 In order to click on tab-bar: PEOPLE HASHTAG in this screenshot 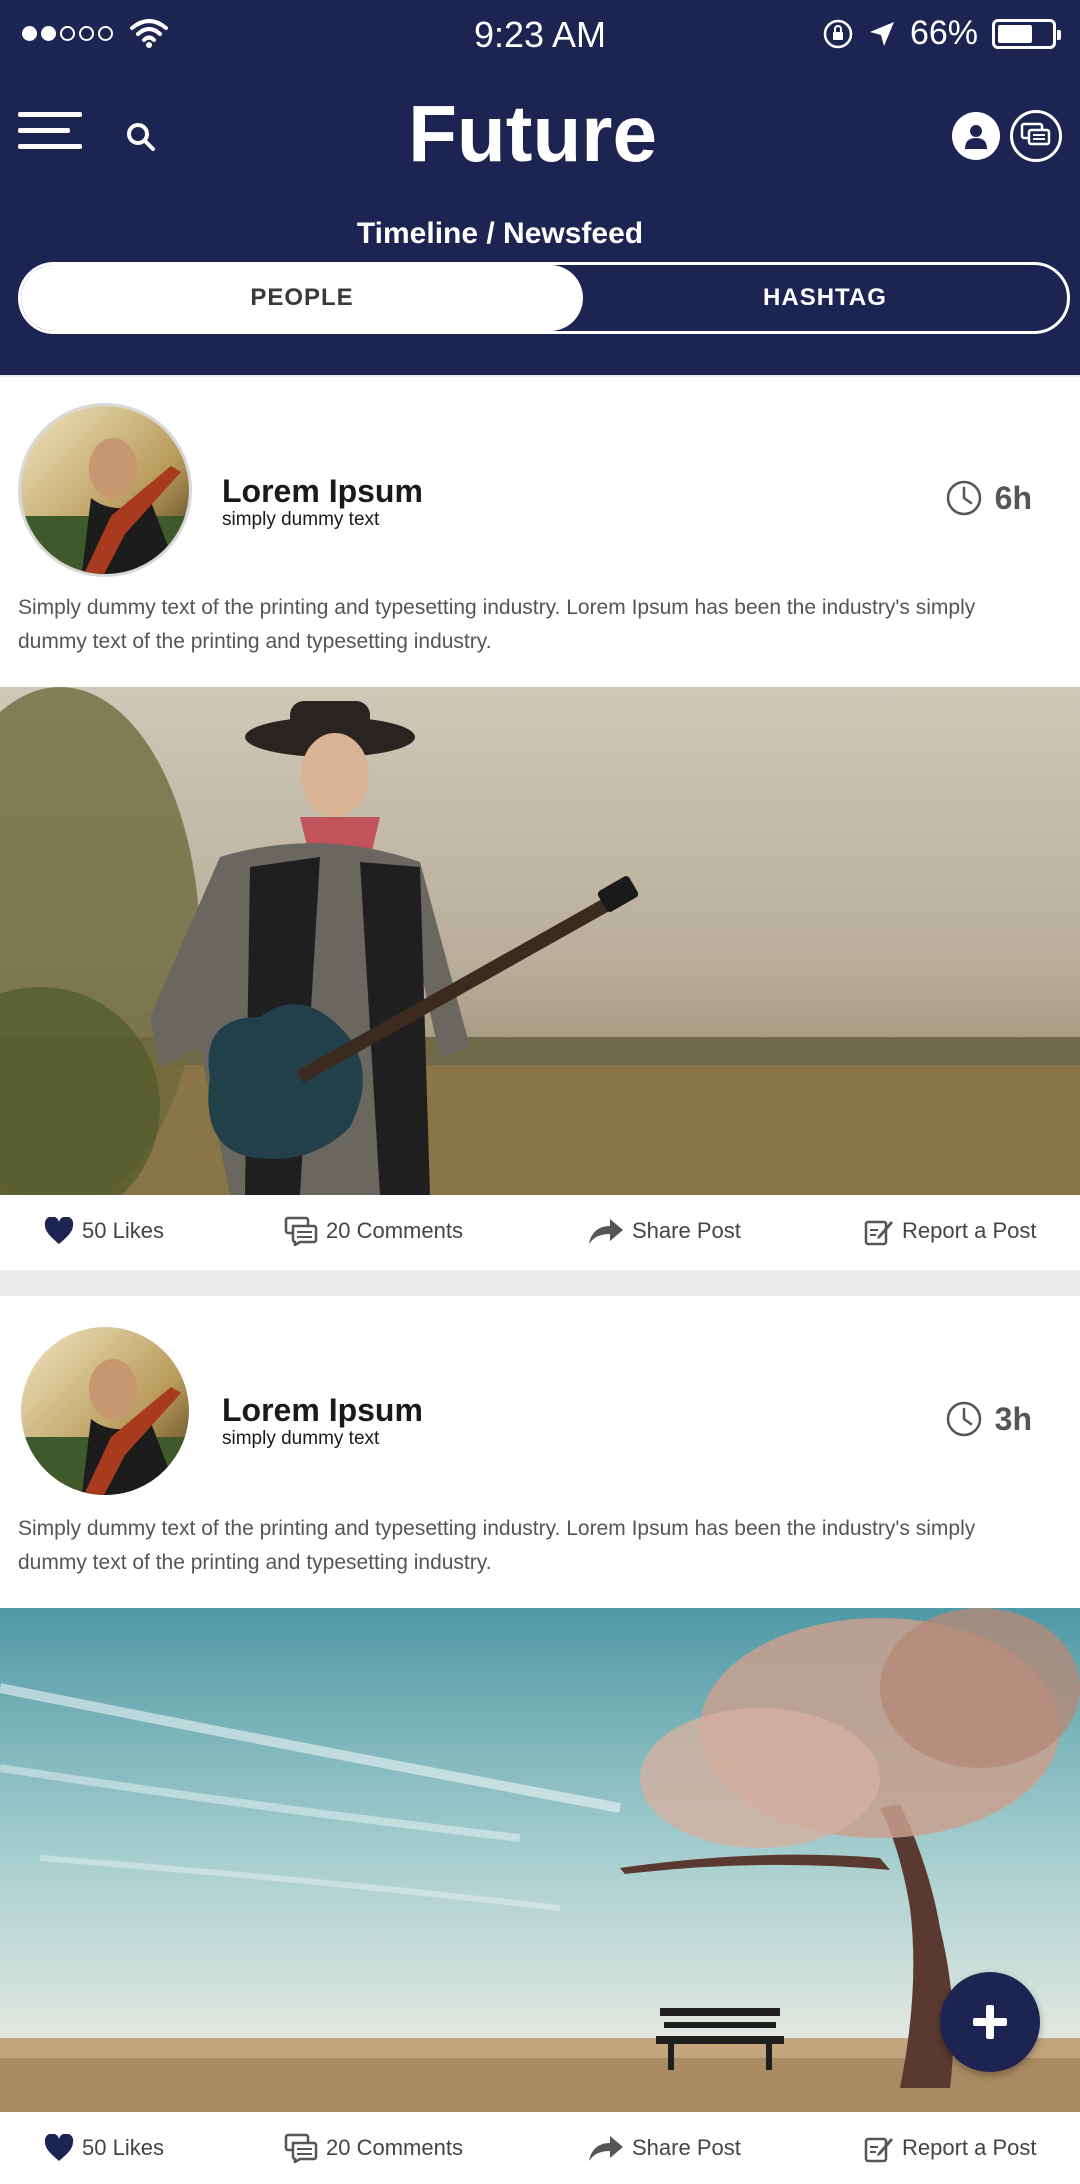, I will do `click(544, 298)`.